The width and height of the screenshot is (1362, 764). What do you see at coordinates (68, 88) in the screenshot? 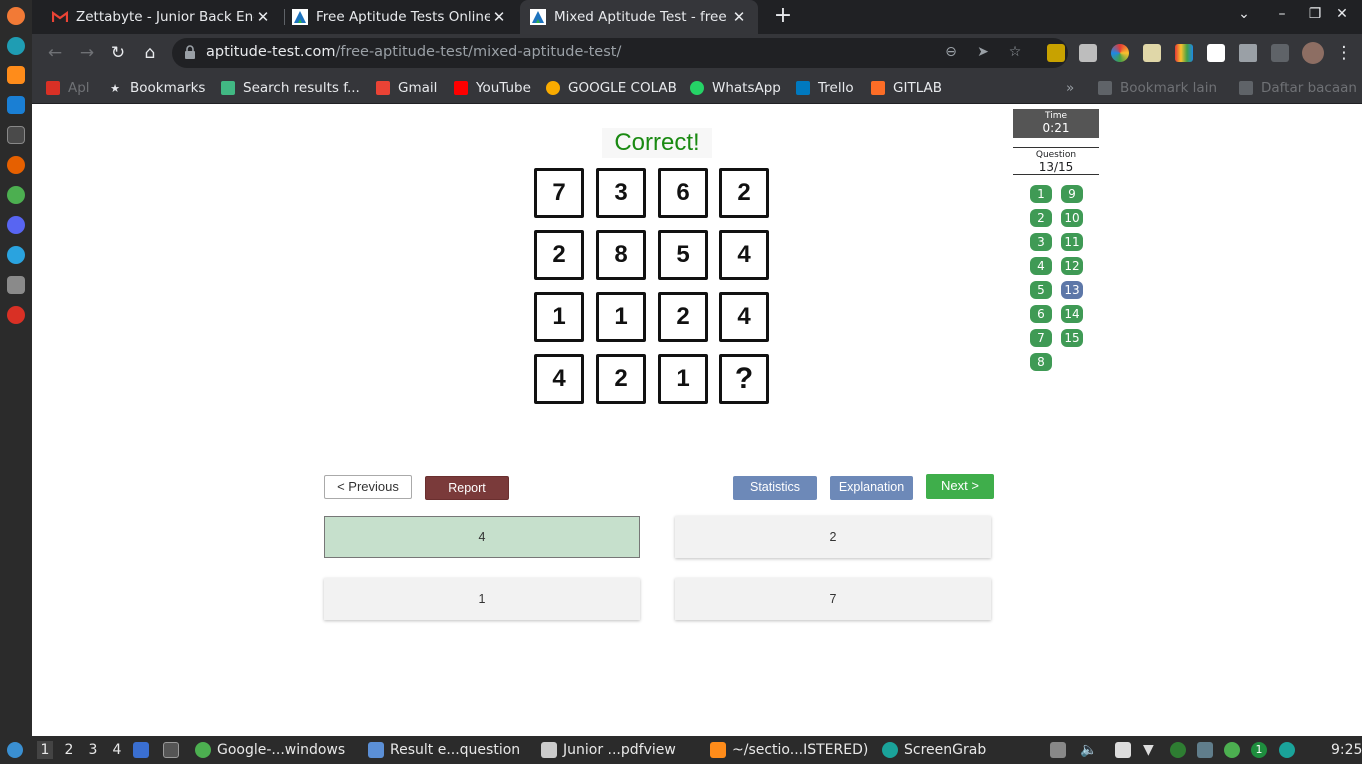
I see `bookmark-apps: Apl` at bounding box center [68, 88].